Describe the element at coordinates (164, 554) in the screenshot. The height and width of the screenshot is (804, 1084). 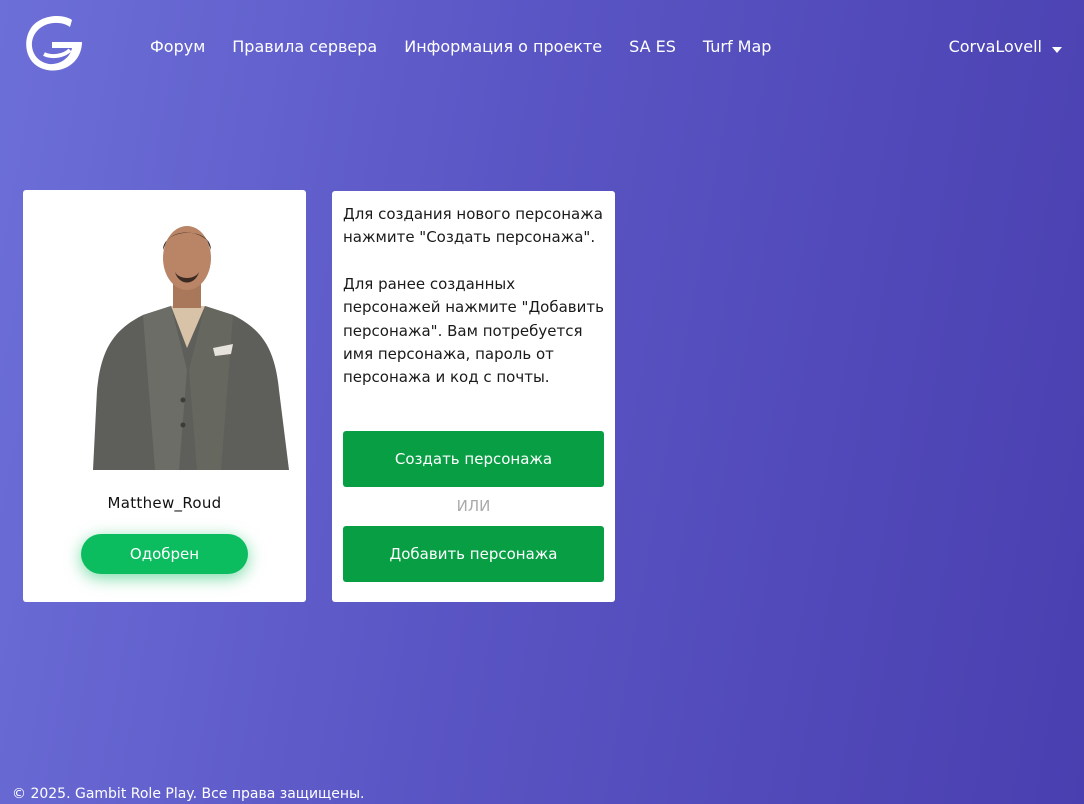
I see `status-approved-badge: Одобрен` at that location.